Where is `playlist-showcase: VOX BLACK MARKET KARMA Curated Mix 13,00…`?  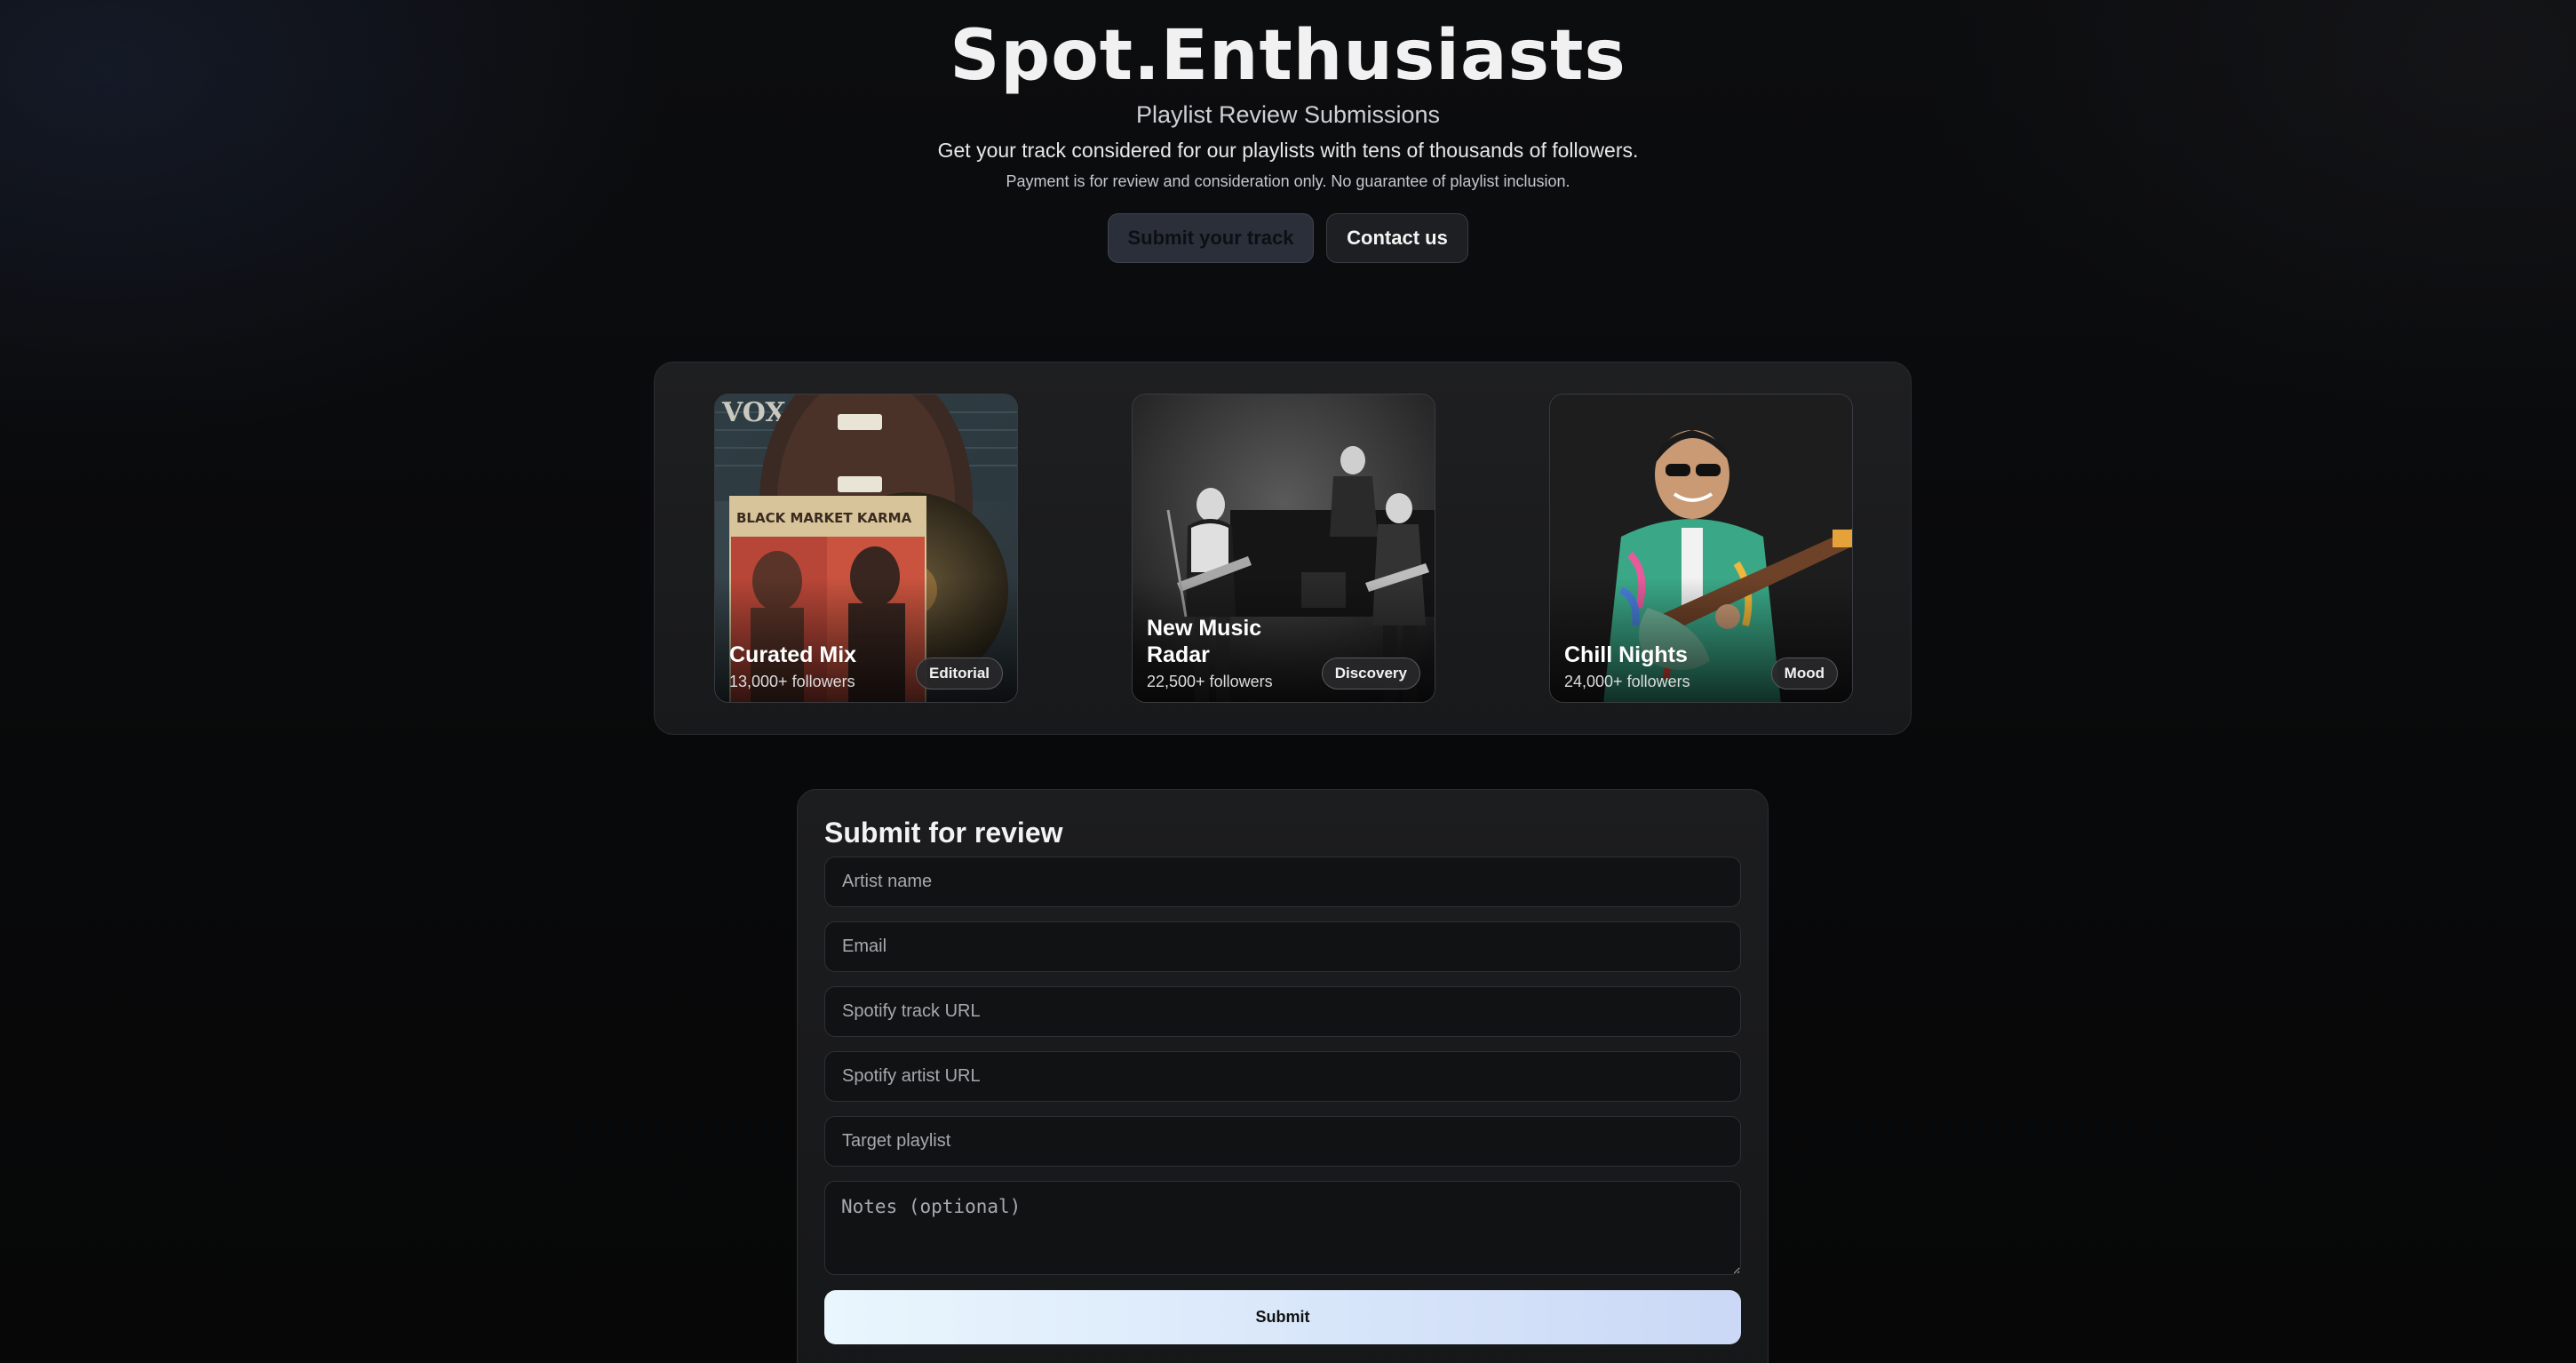 playlist-showcase: VOX BLACK MARKET KARMA Curated Mix 13,00… is located at coordinates (1283, 548).